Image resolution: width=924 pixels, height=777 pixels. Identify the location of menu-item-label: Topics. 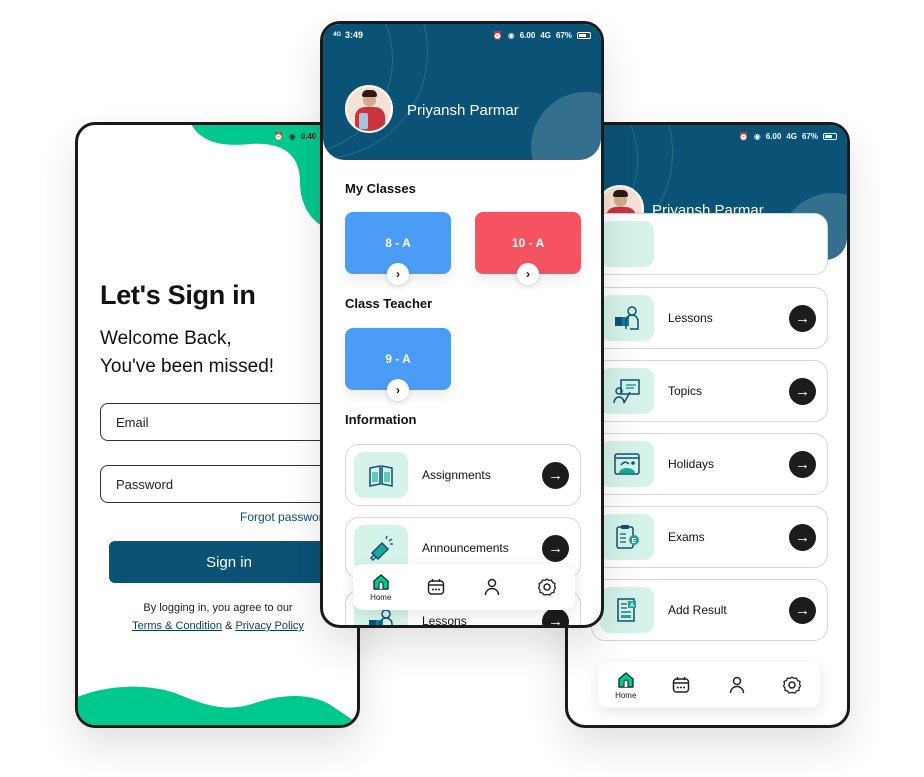
(685, 391).